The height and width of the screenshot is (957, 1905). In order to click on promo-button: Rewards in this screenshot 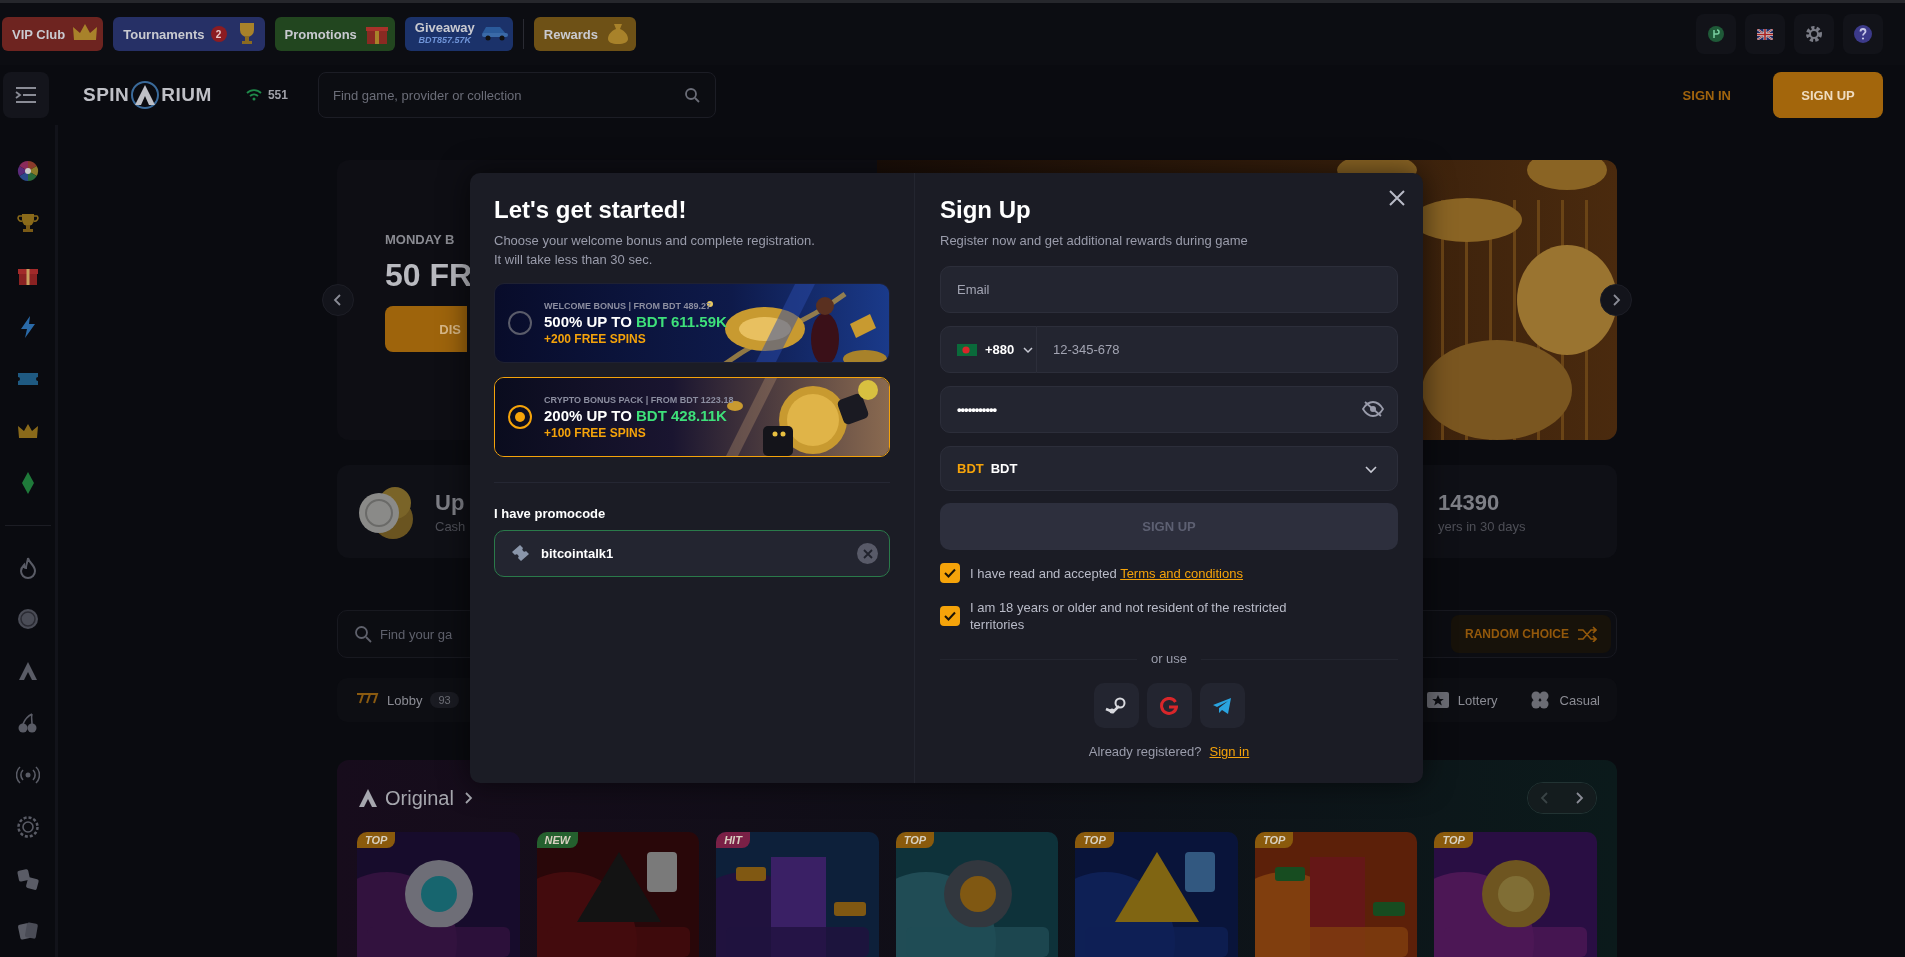, I will do `click(585, 34)`.